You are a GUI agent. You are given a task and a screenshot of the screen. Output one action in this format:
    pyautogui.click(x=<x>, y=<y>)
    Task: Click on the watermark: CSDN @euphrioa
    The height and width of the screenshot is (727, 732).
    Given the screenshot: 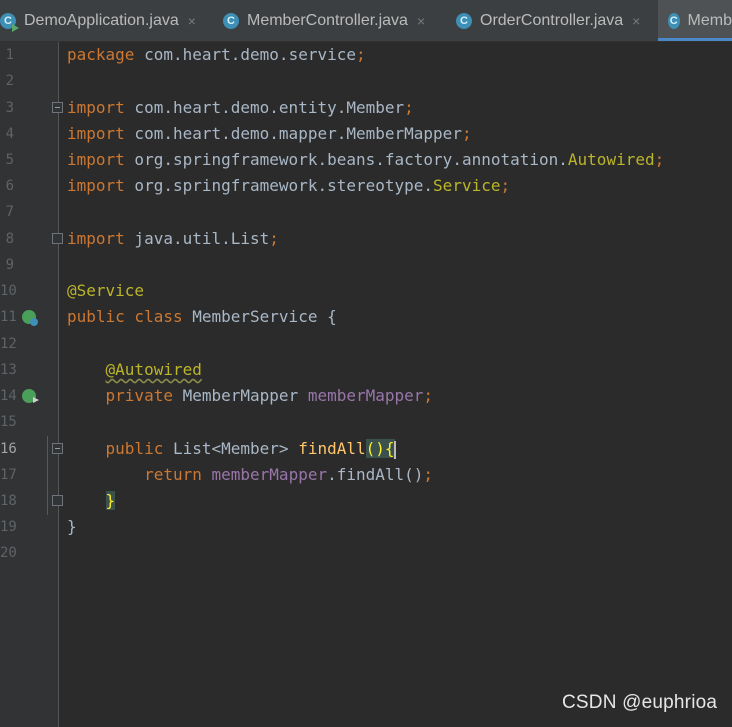 What is the action you would take?
    pyautogui.click(x=640, y=702)
    